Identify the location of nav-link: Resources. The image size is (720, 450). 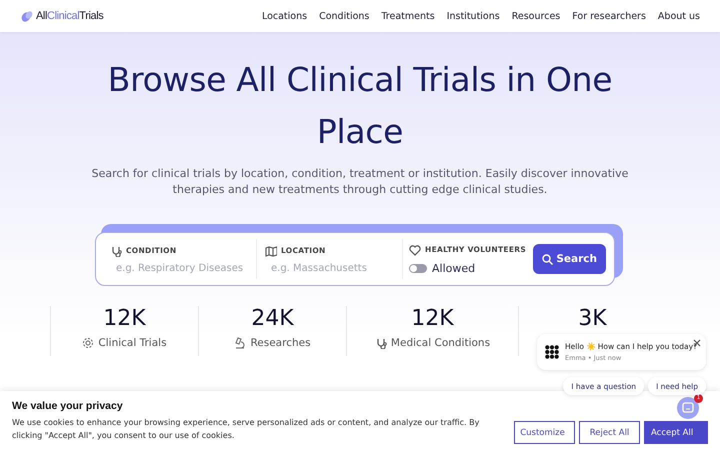
(536, 16).